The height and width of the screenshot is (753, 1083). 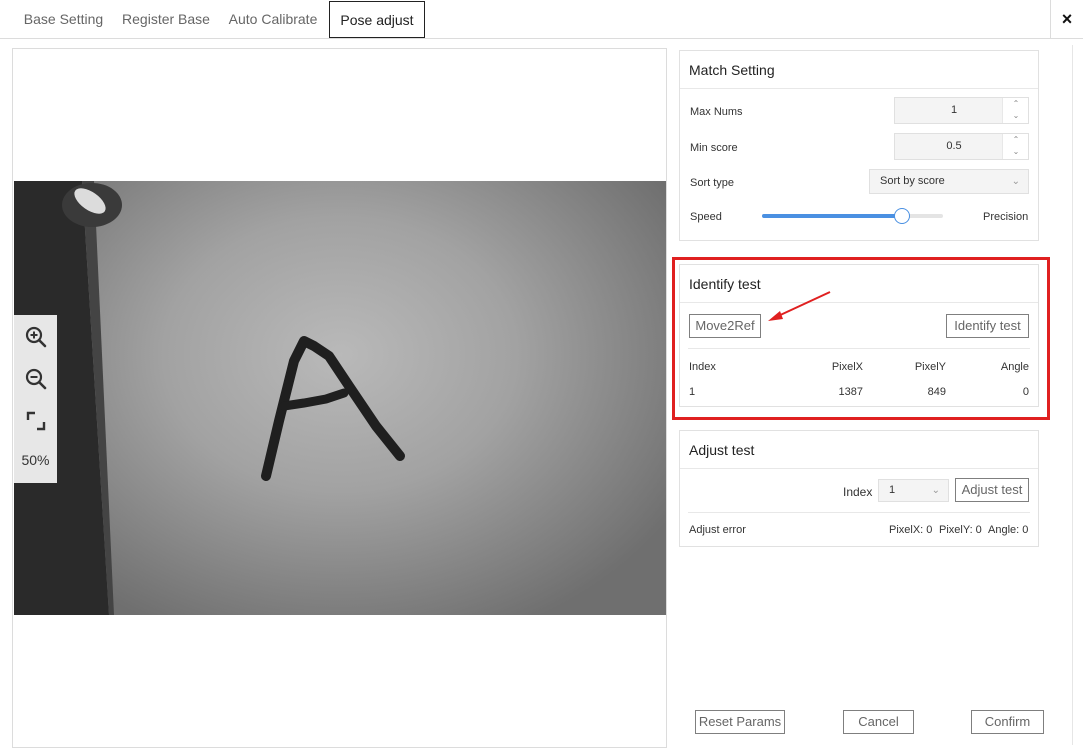 I want to click on sort-type-value: Sort by score, so click(x=912, y=181).